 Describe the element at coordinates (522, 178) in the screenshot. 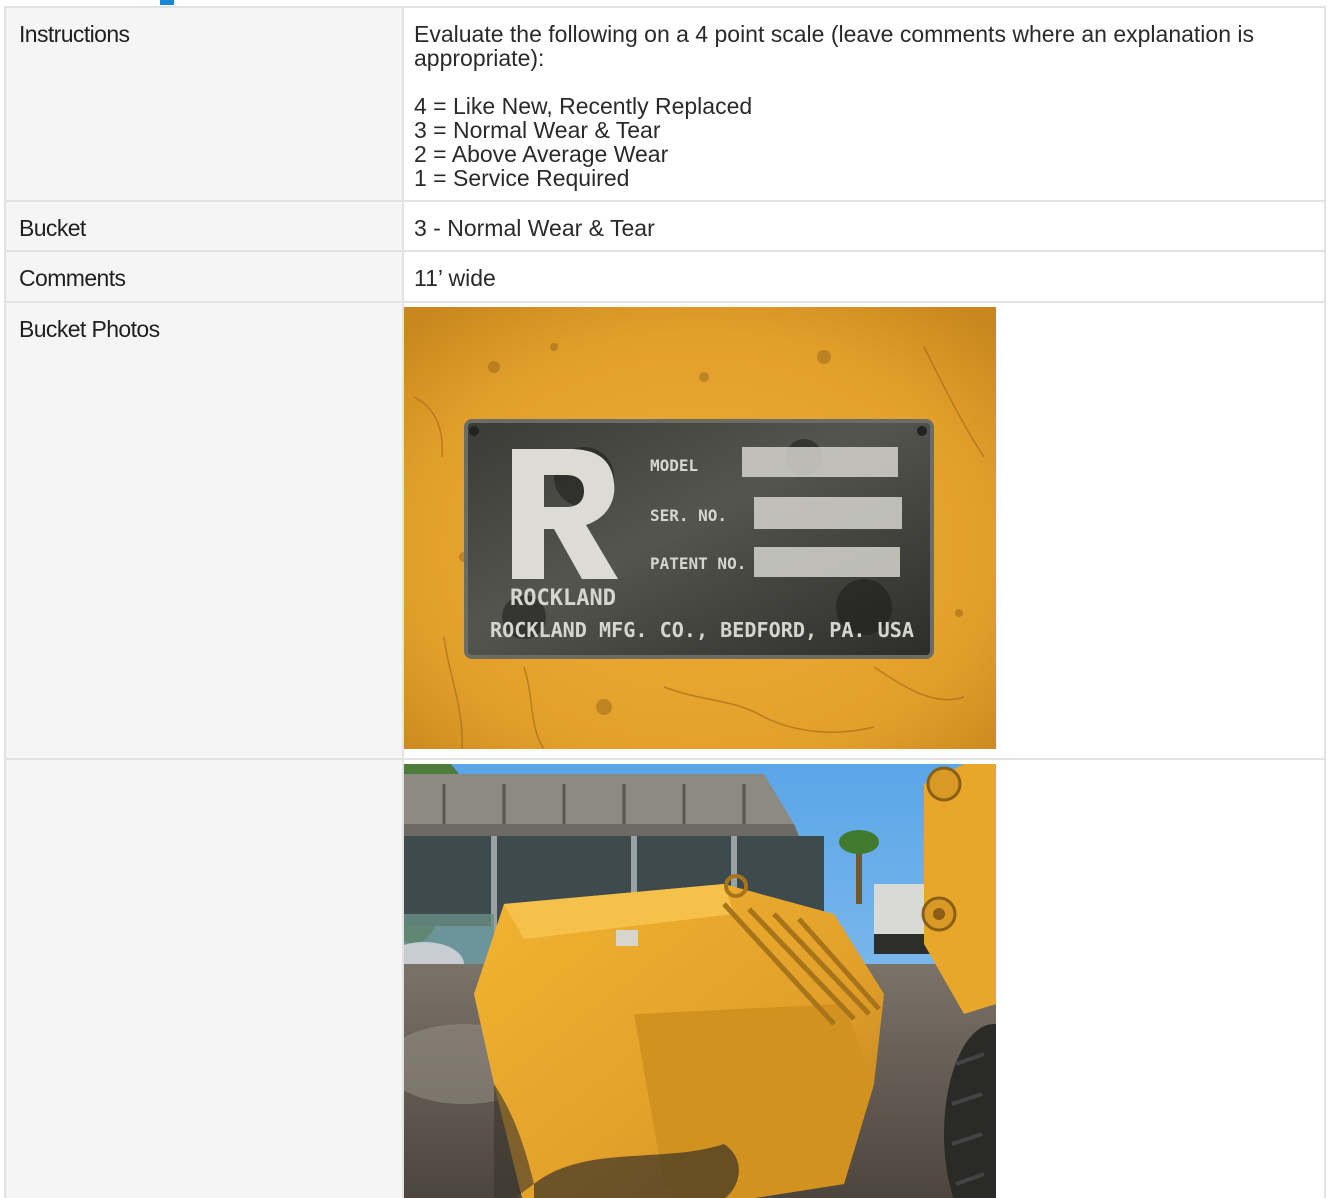

I see `scale-item: 1 = Service Required` at that location.